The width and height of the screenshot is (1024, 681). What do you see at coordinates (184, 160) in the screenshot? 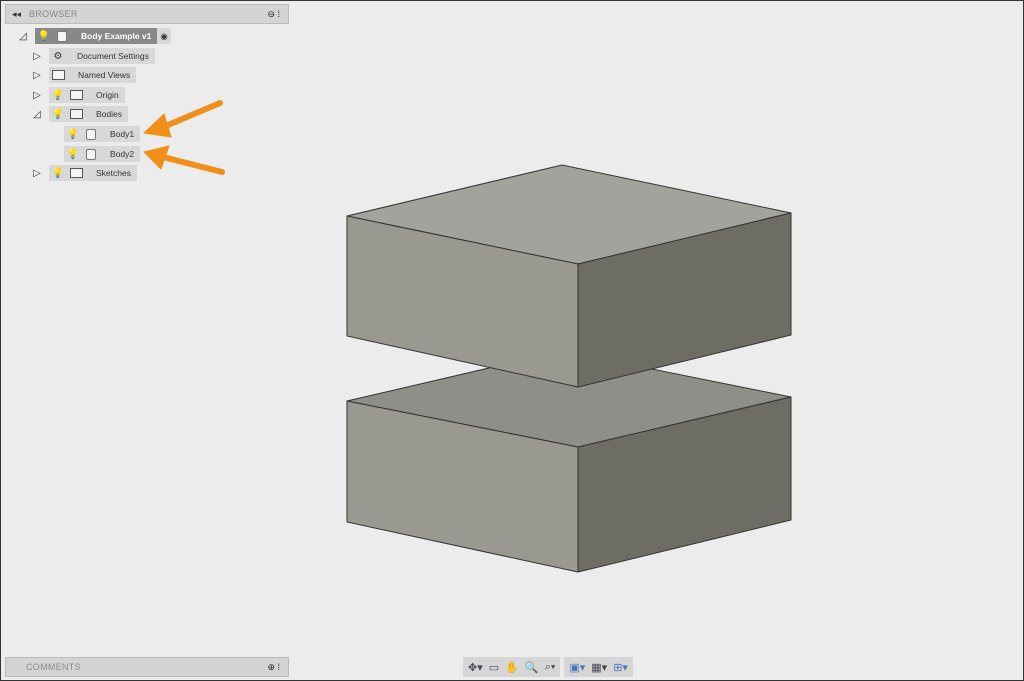
I see `annotation-arrow-body2` at bounding box center [184, 160].